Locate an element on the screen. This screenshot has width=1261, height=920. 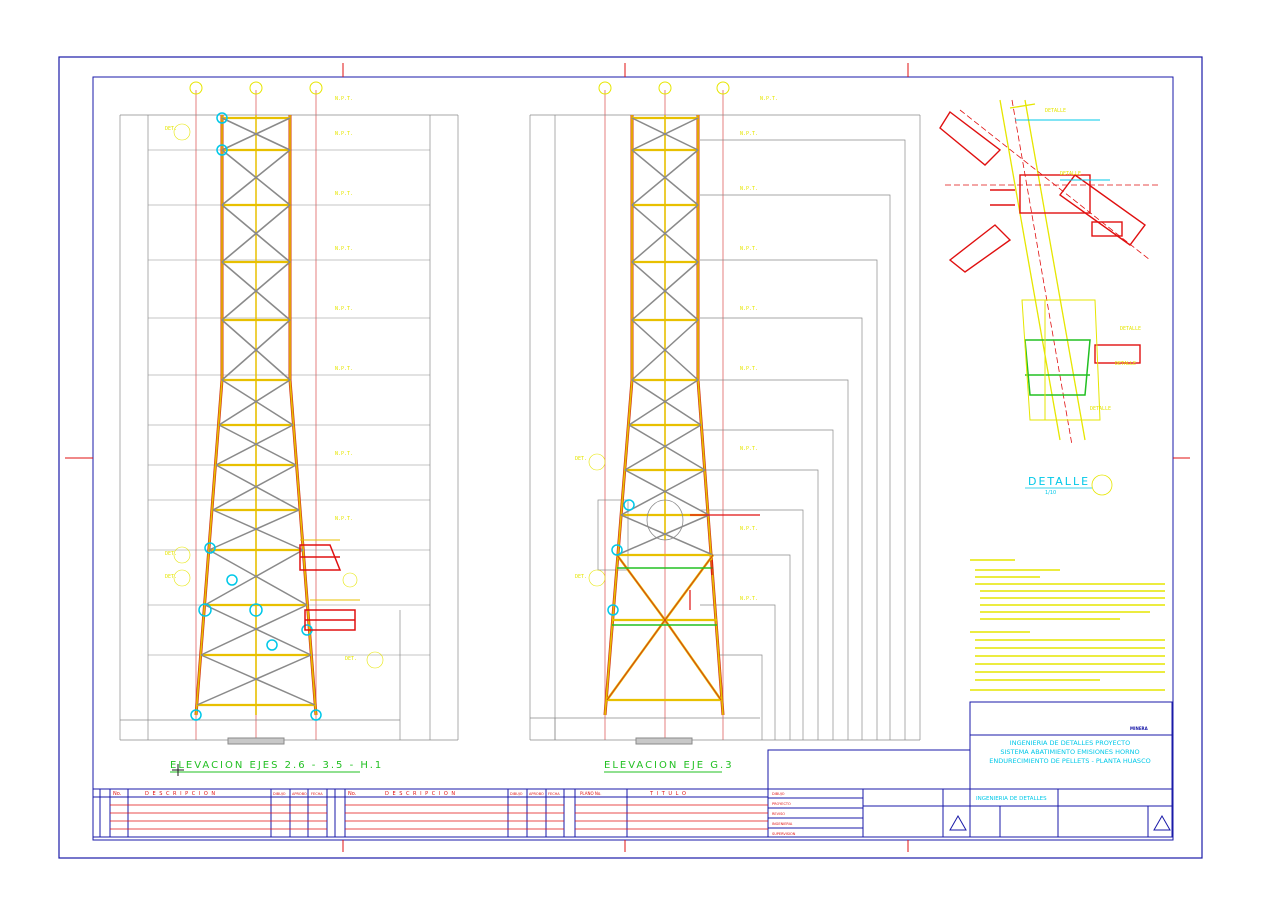
role-dibujo: DIBUJO is located at coordinates (778, 794).